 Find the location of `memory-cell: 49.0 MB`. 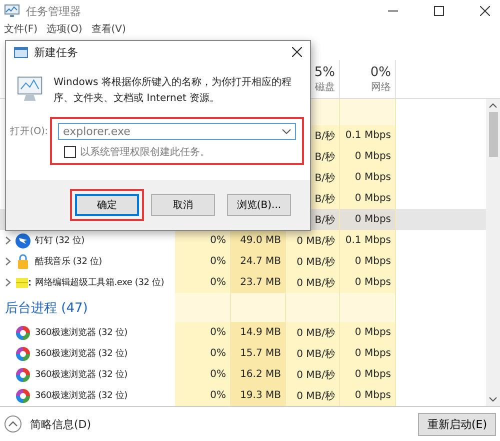

memory-cell: 49.0 MB is located at coordinates (258, 240).